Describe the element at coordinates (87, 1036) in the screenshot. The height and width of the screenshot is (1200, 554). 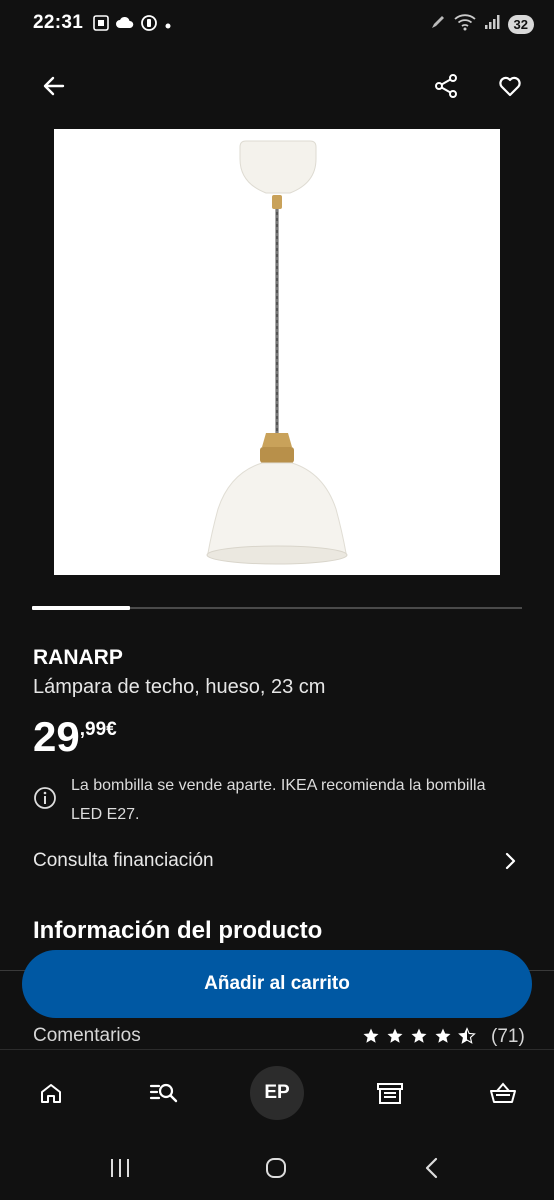
I see `reviews-label: Comentarios` at that location.